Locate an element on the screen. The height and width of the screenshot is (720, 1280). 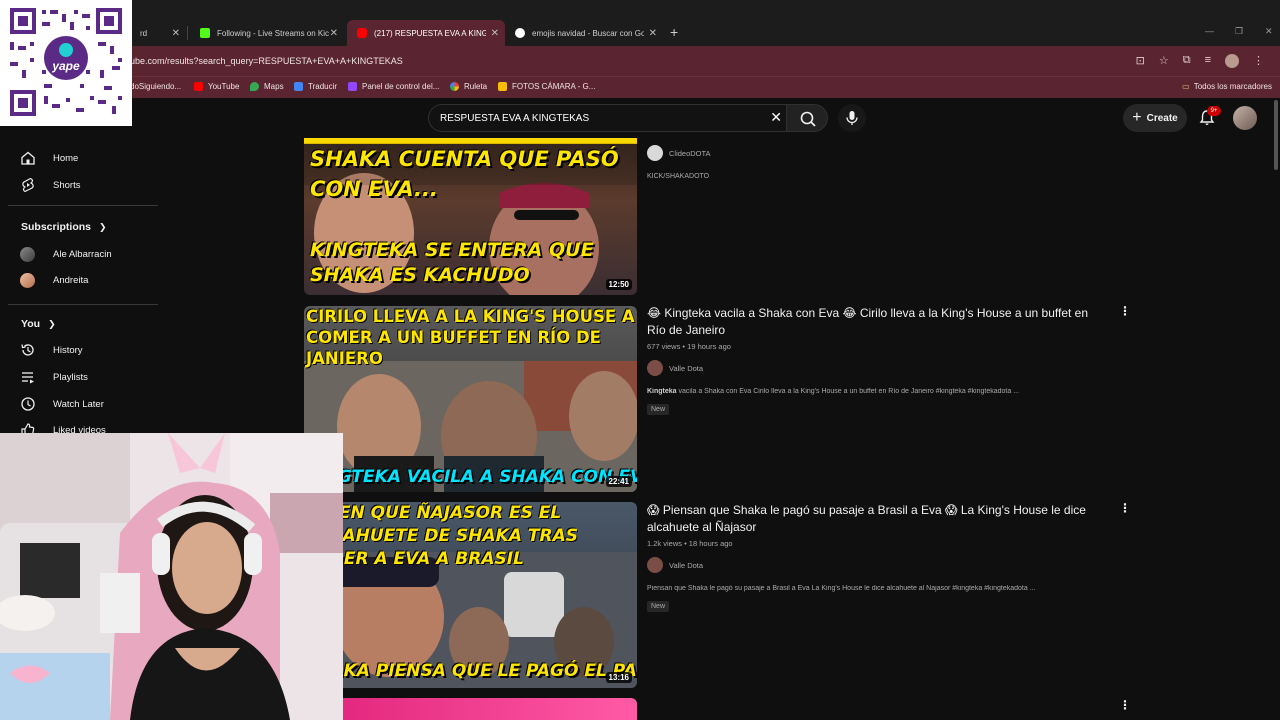
search-icon is located at coordinates (808, 119).